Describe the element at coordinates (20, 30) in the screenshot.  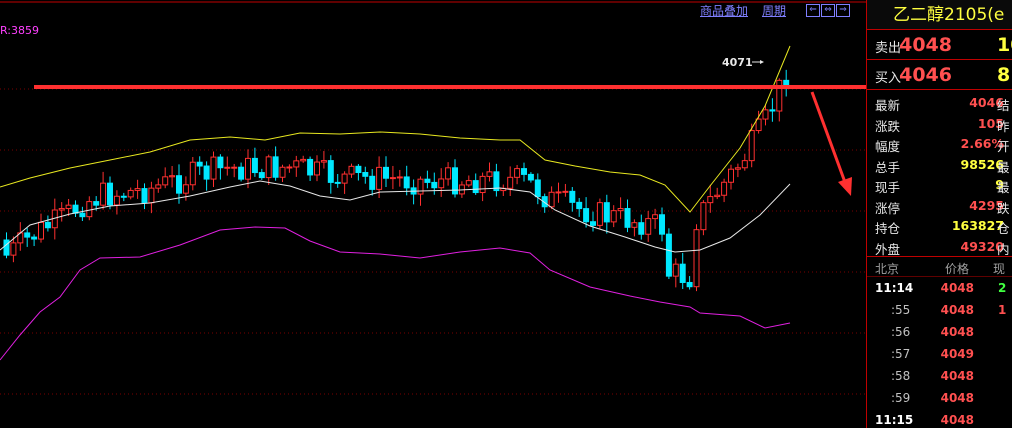
I see `indicator-label: R:3859` at that location.